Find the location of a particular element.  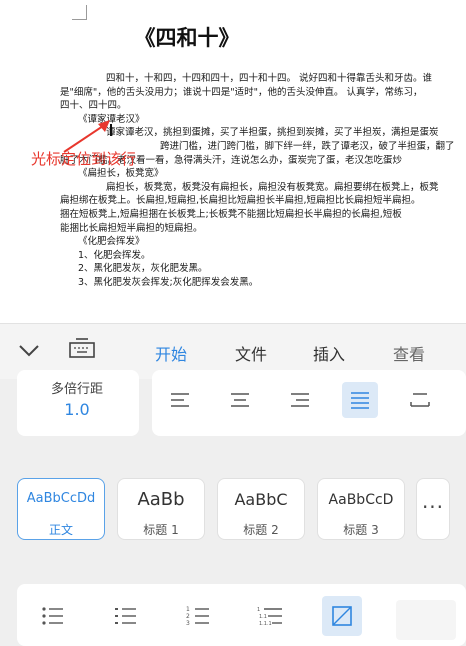

tab-file: 文件 is located at coordinates (251, 353).